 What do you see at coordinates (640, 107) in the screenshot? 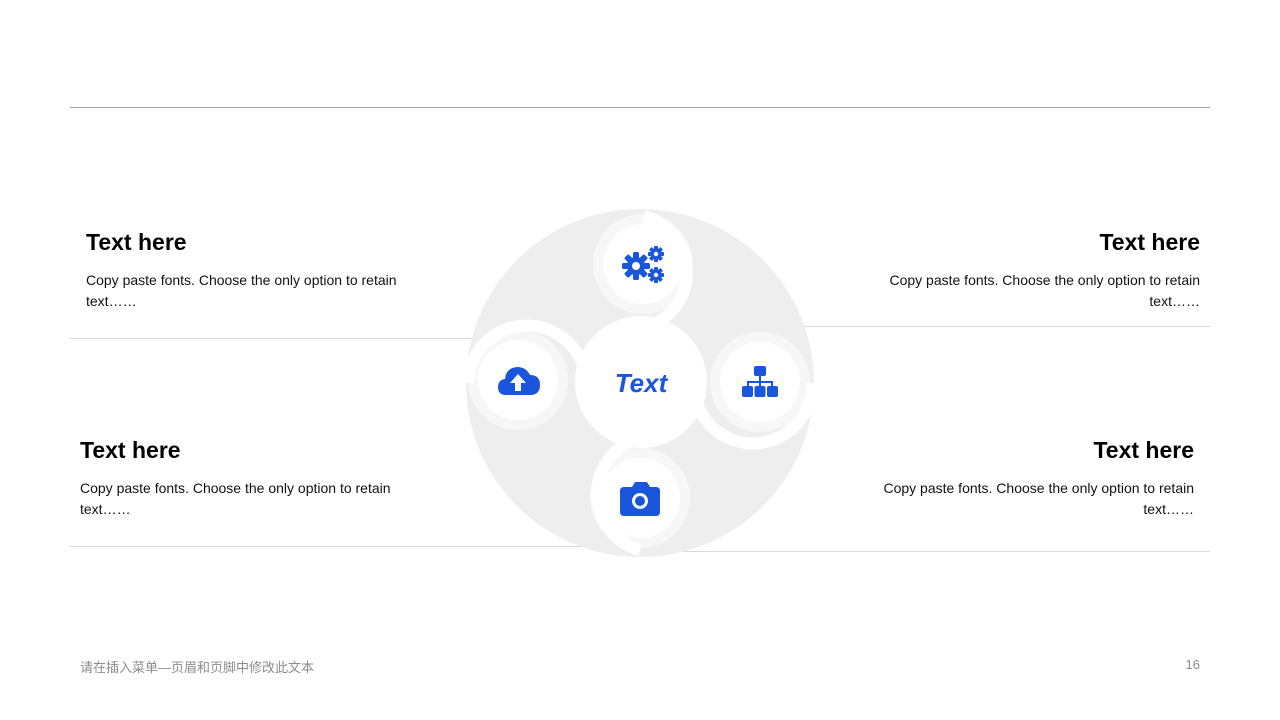
I see `top-divider` at bounding box center [640, 107].